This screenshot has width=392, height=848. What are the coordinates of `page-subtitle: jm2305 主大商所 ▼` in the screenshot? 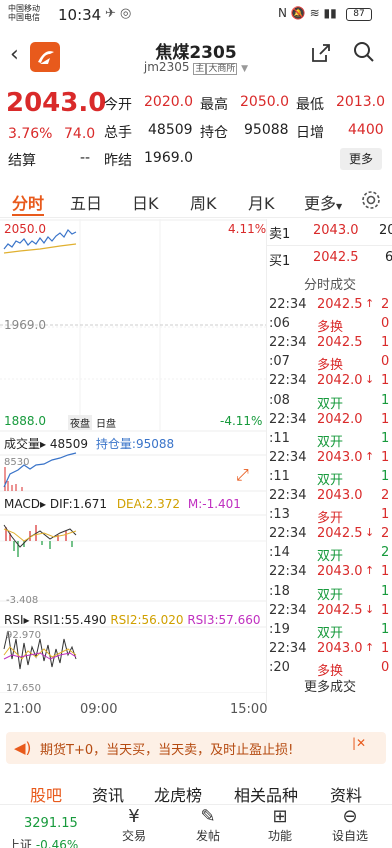 It's located at (196, 67).